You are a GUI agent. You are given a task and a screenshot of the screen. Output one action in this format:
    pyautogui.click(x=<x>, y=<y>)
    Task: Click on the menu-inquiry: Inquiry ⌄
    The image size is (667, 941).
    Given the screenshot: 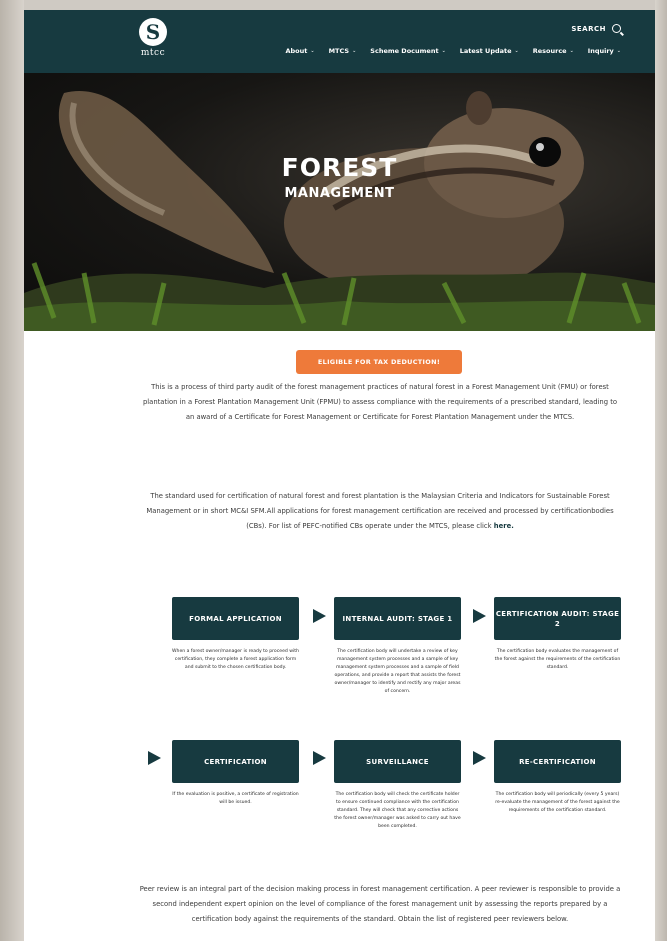 What is the action you would take?
    pyautogui.click(x=604, y=51)
    